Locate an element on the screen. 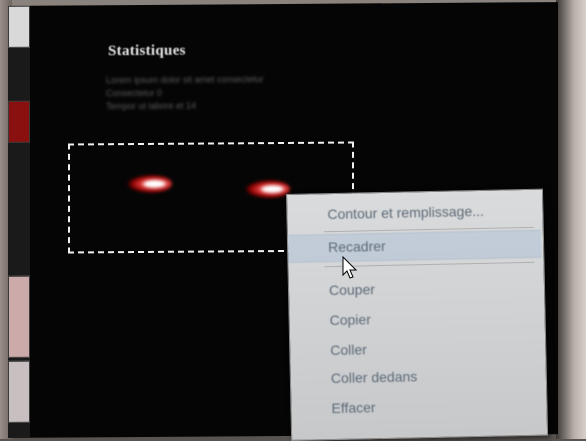  menu-item-couper: Couper is located at coordinates (352, 289).